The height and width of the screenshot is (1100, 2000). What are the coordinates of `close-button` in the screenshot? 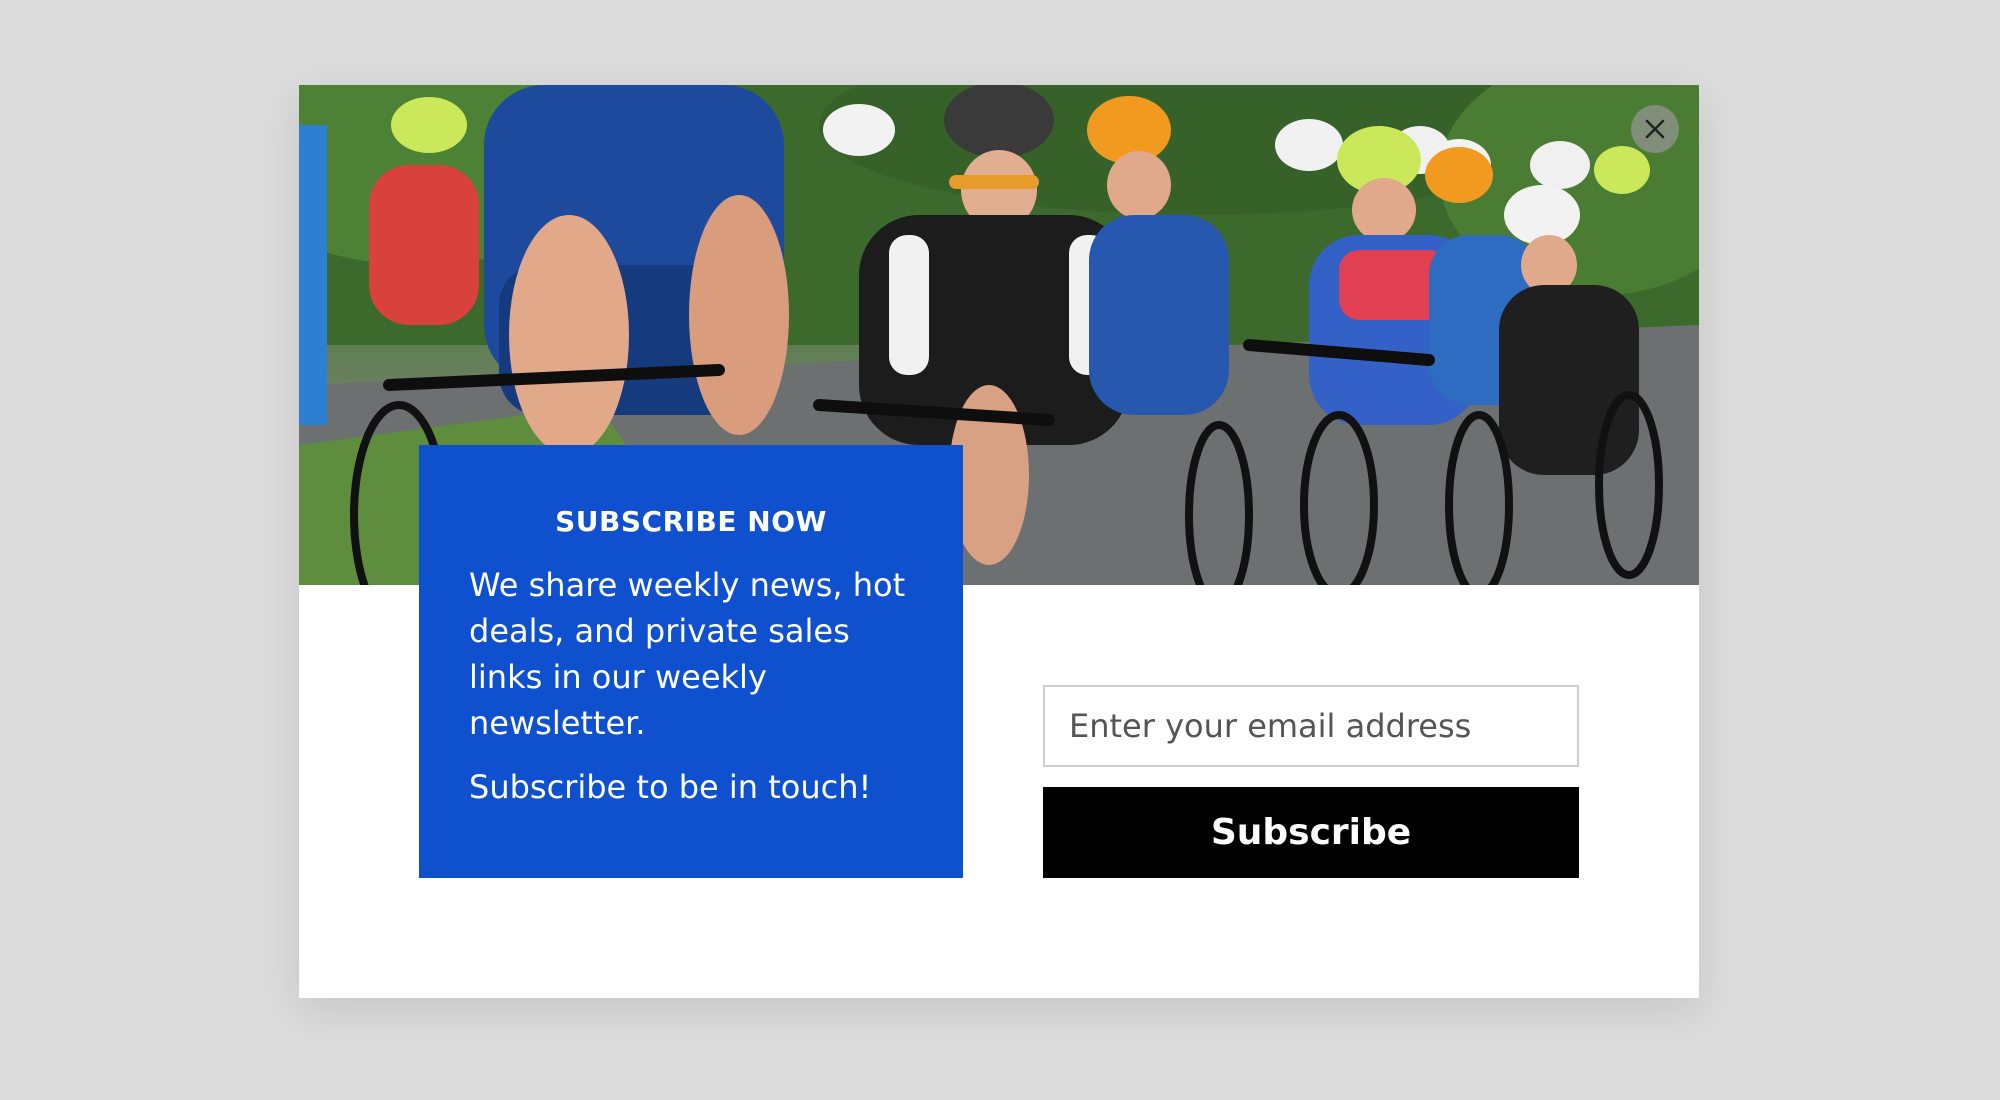 It's located at (1655, 129).